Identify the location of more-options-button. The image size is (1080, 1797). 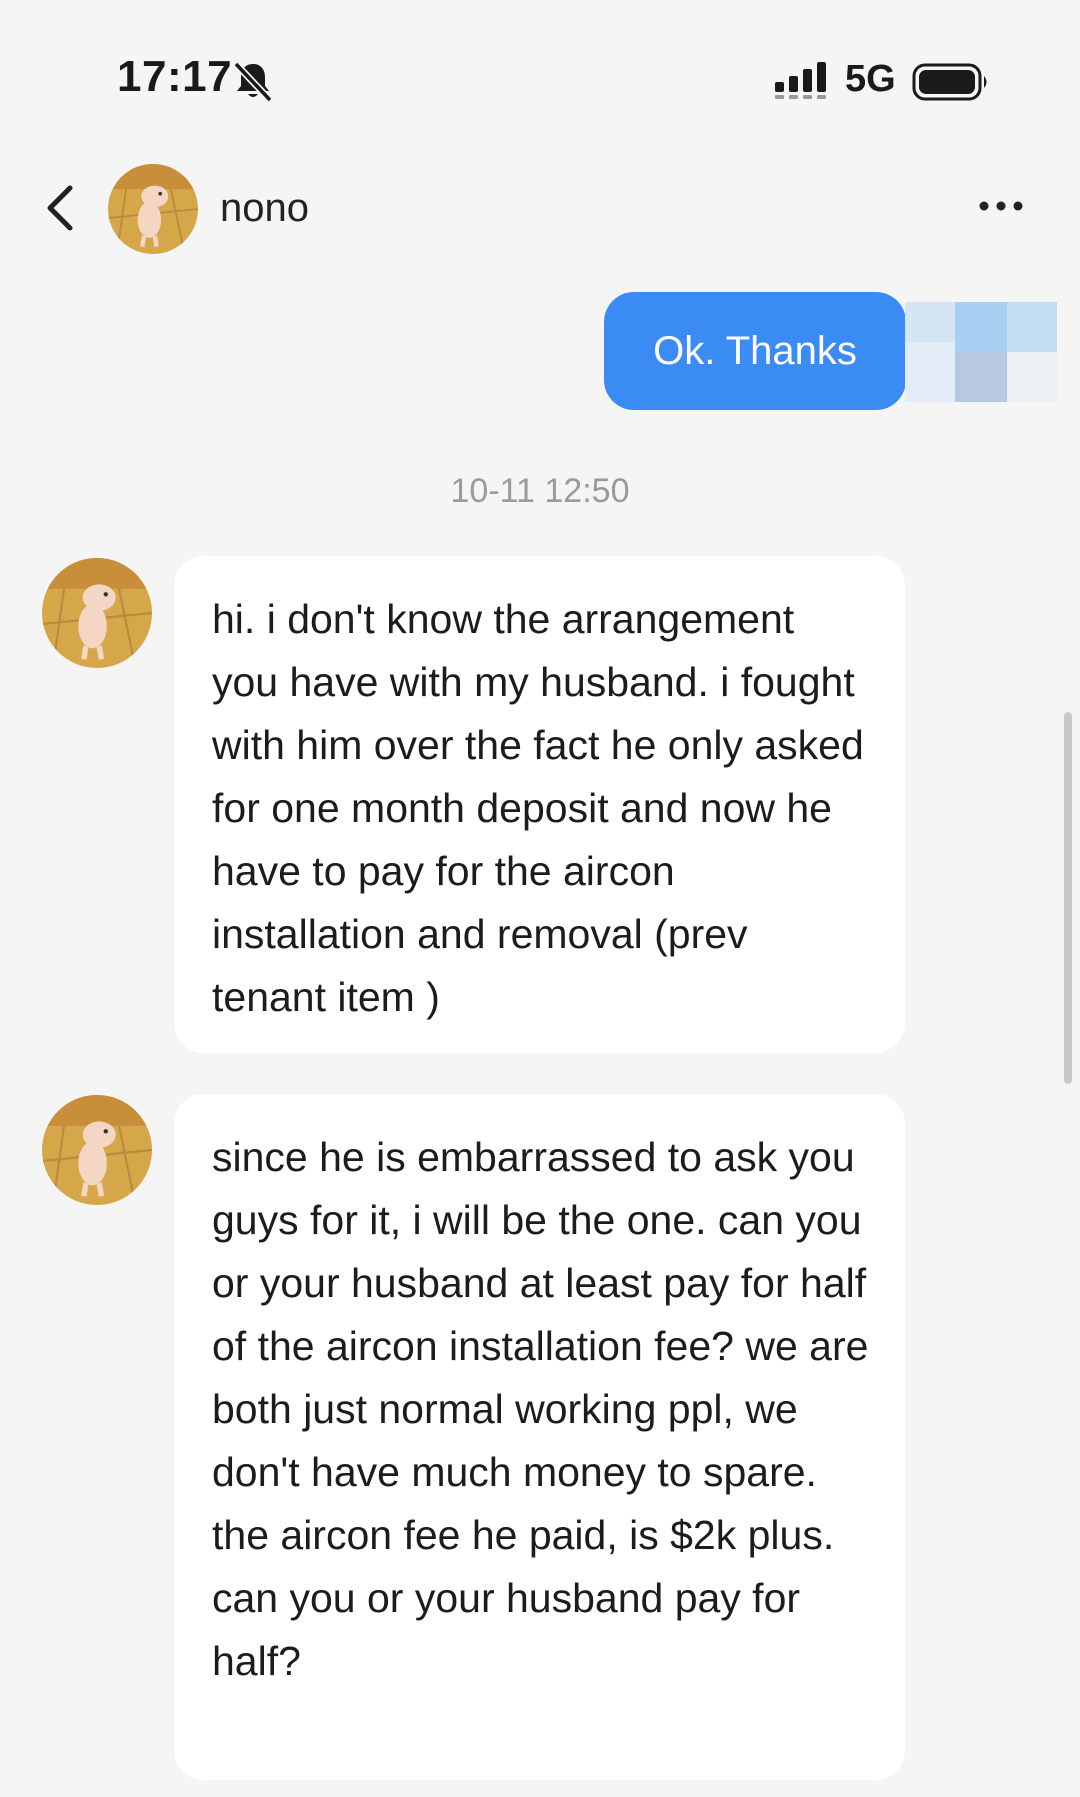
(1001, 206).